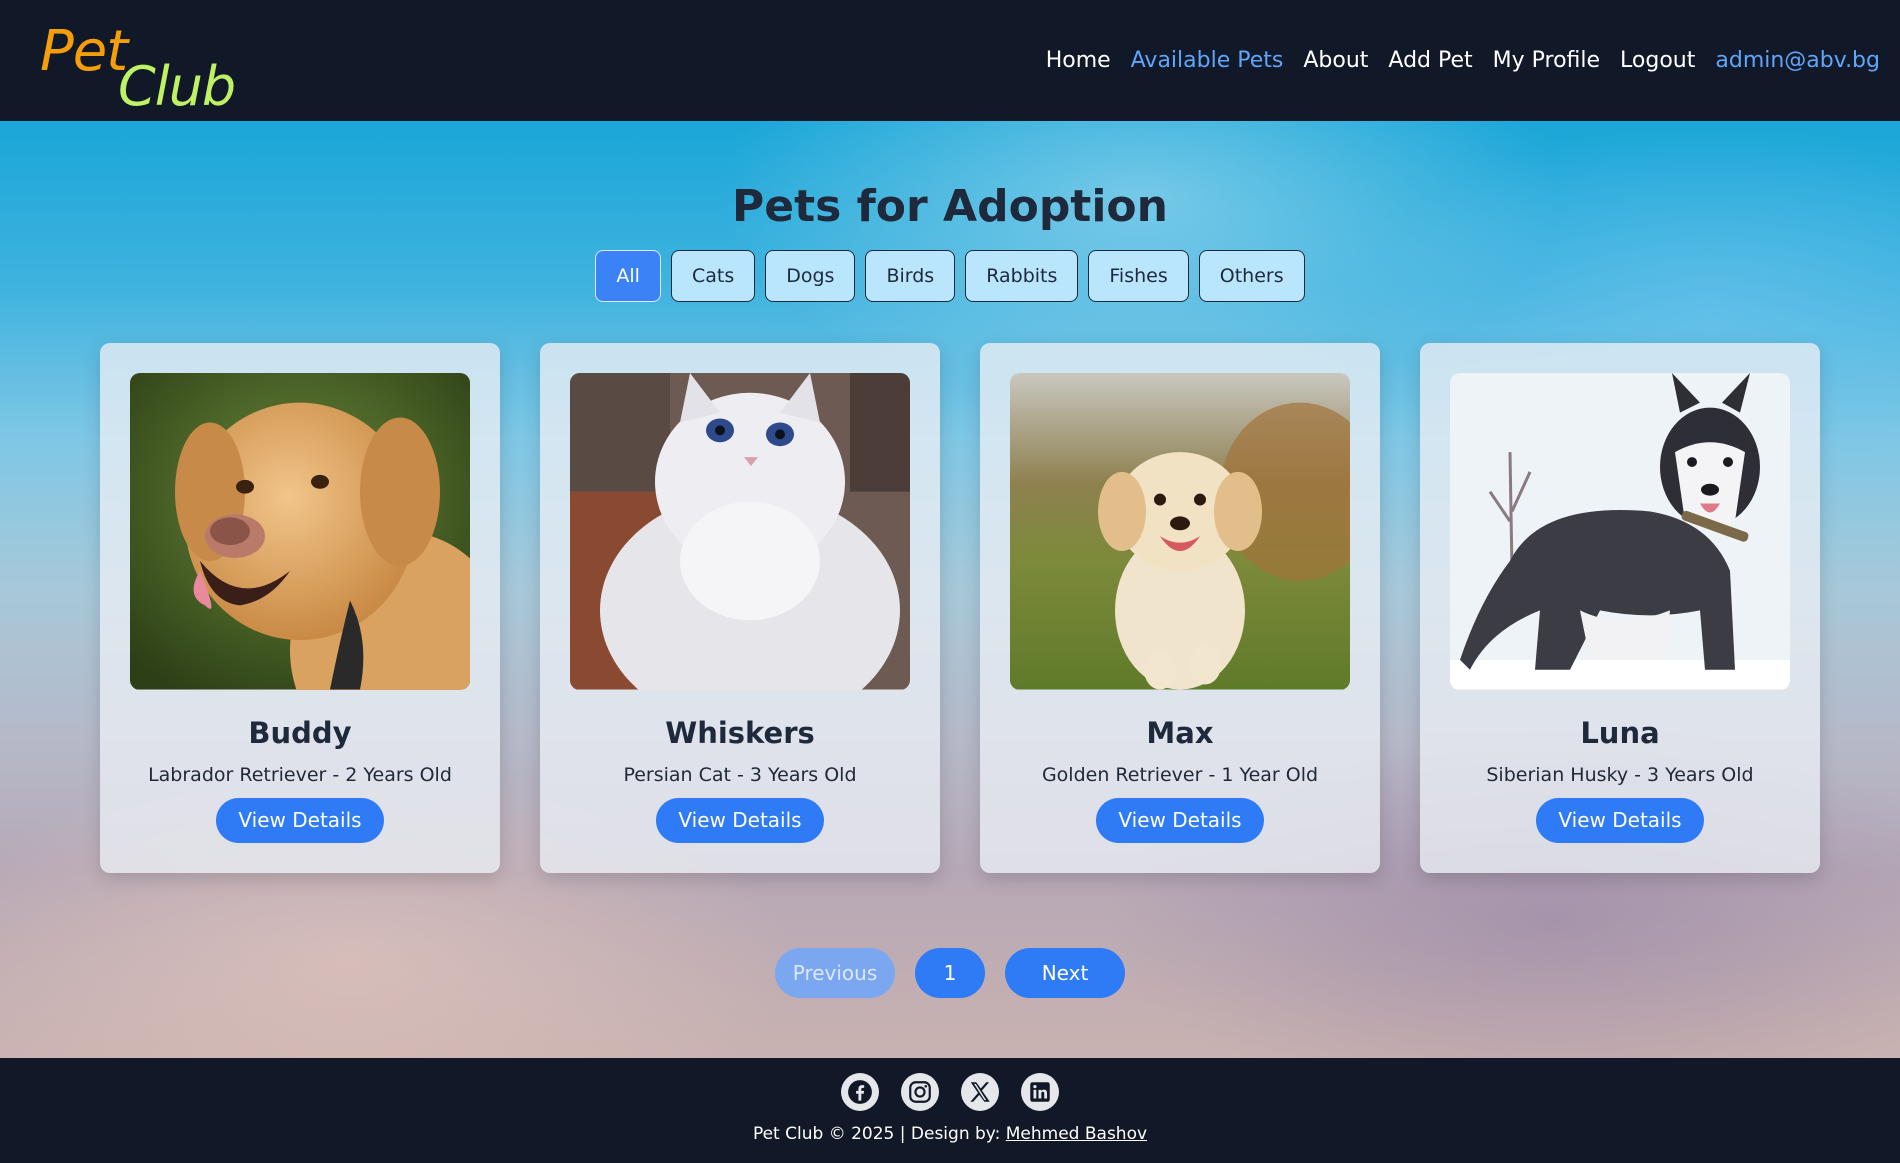  Describe the element at coordinates (740, 774) in the screenshot. I see `pet-description: Persian Cat - 3 Years Old` at that location.